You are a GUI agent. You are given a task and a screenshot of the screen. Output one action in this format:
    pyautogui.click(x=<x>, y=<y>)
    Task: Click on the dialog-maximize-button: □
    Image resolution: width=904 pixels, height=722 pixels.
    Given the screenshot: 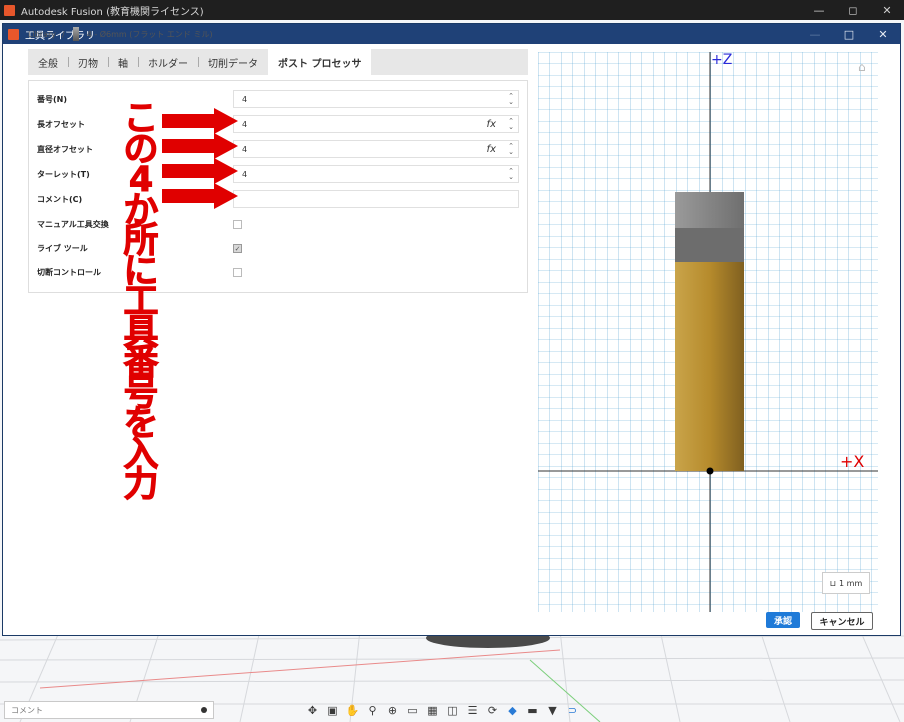 What is the action you would take?
    pyautogui.click(x=849, y=34)
    